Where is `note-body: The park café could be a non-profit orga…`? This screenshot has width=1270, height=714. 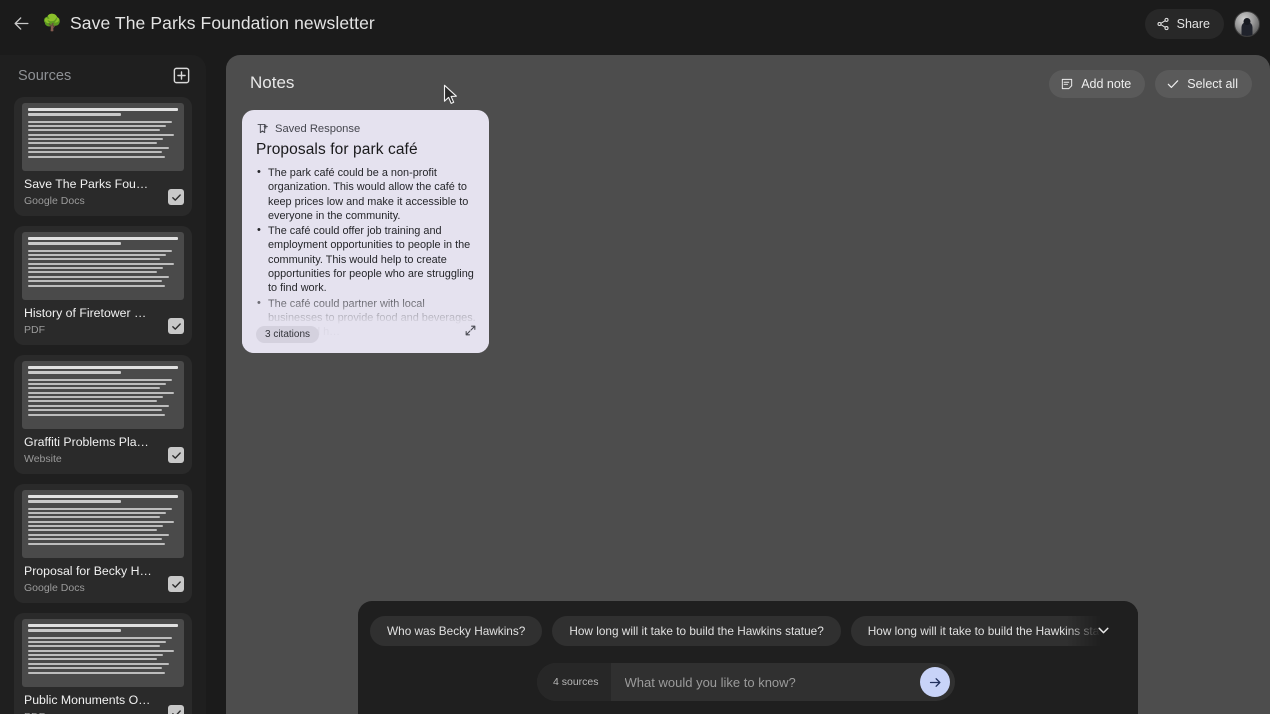
note-body: The park café could be a non-profit orga… is located at coordinates (366, 252).